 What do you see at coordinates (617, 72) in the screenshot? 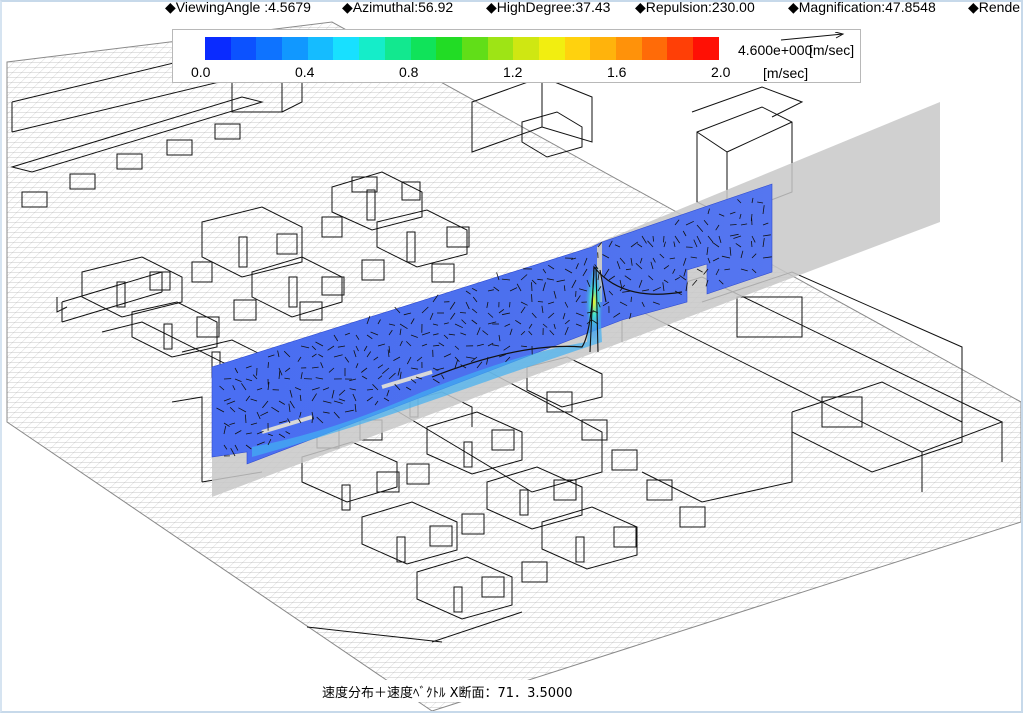
I see `legend-tick: 1.6` at bounding box center [617, 72].